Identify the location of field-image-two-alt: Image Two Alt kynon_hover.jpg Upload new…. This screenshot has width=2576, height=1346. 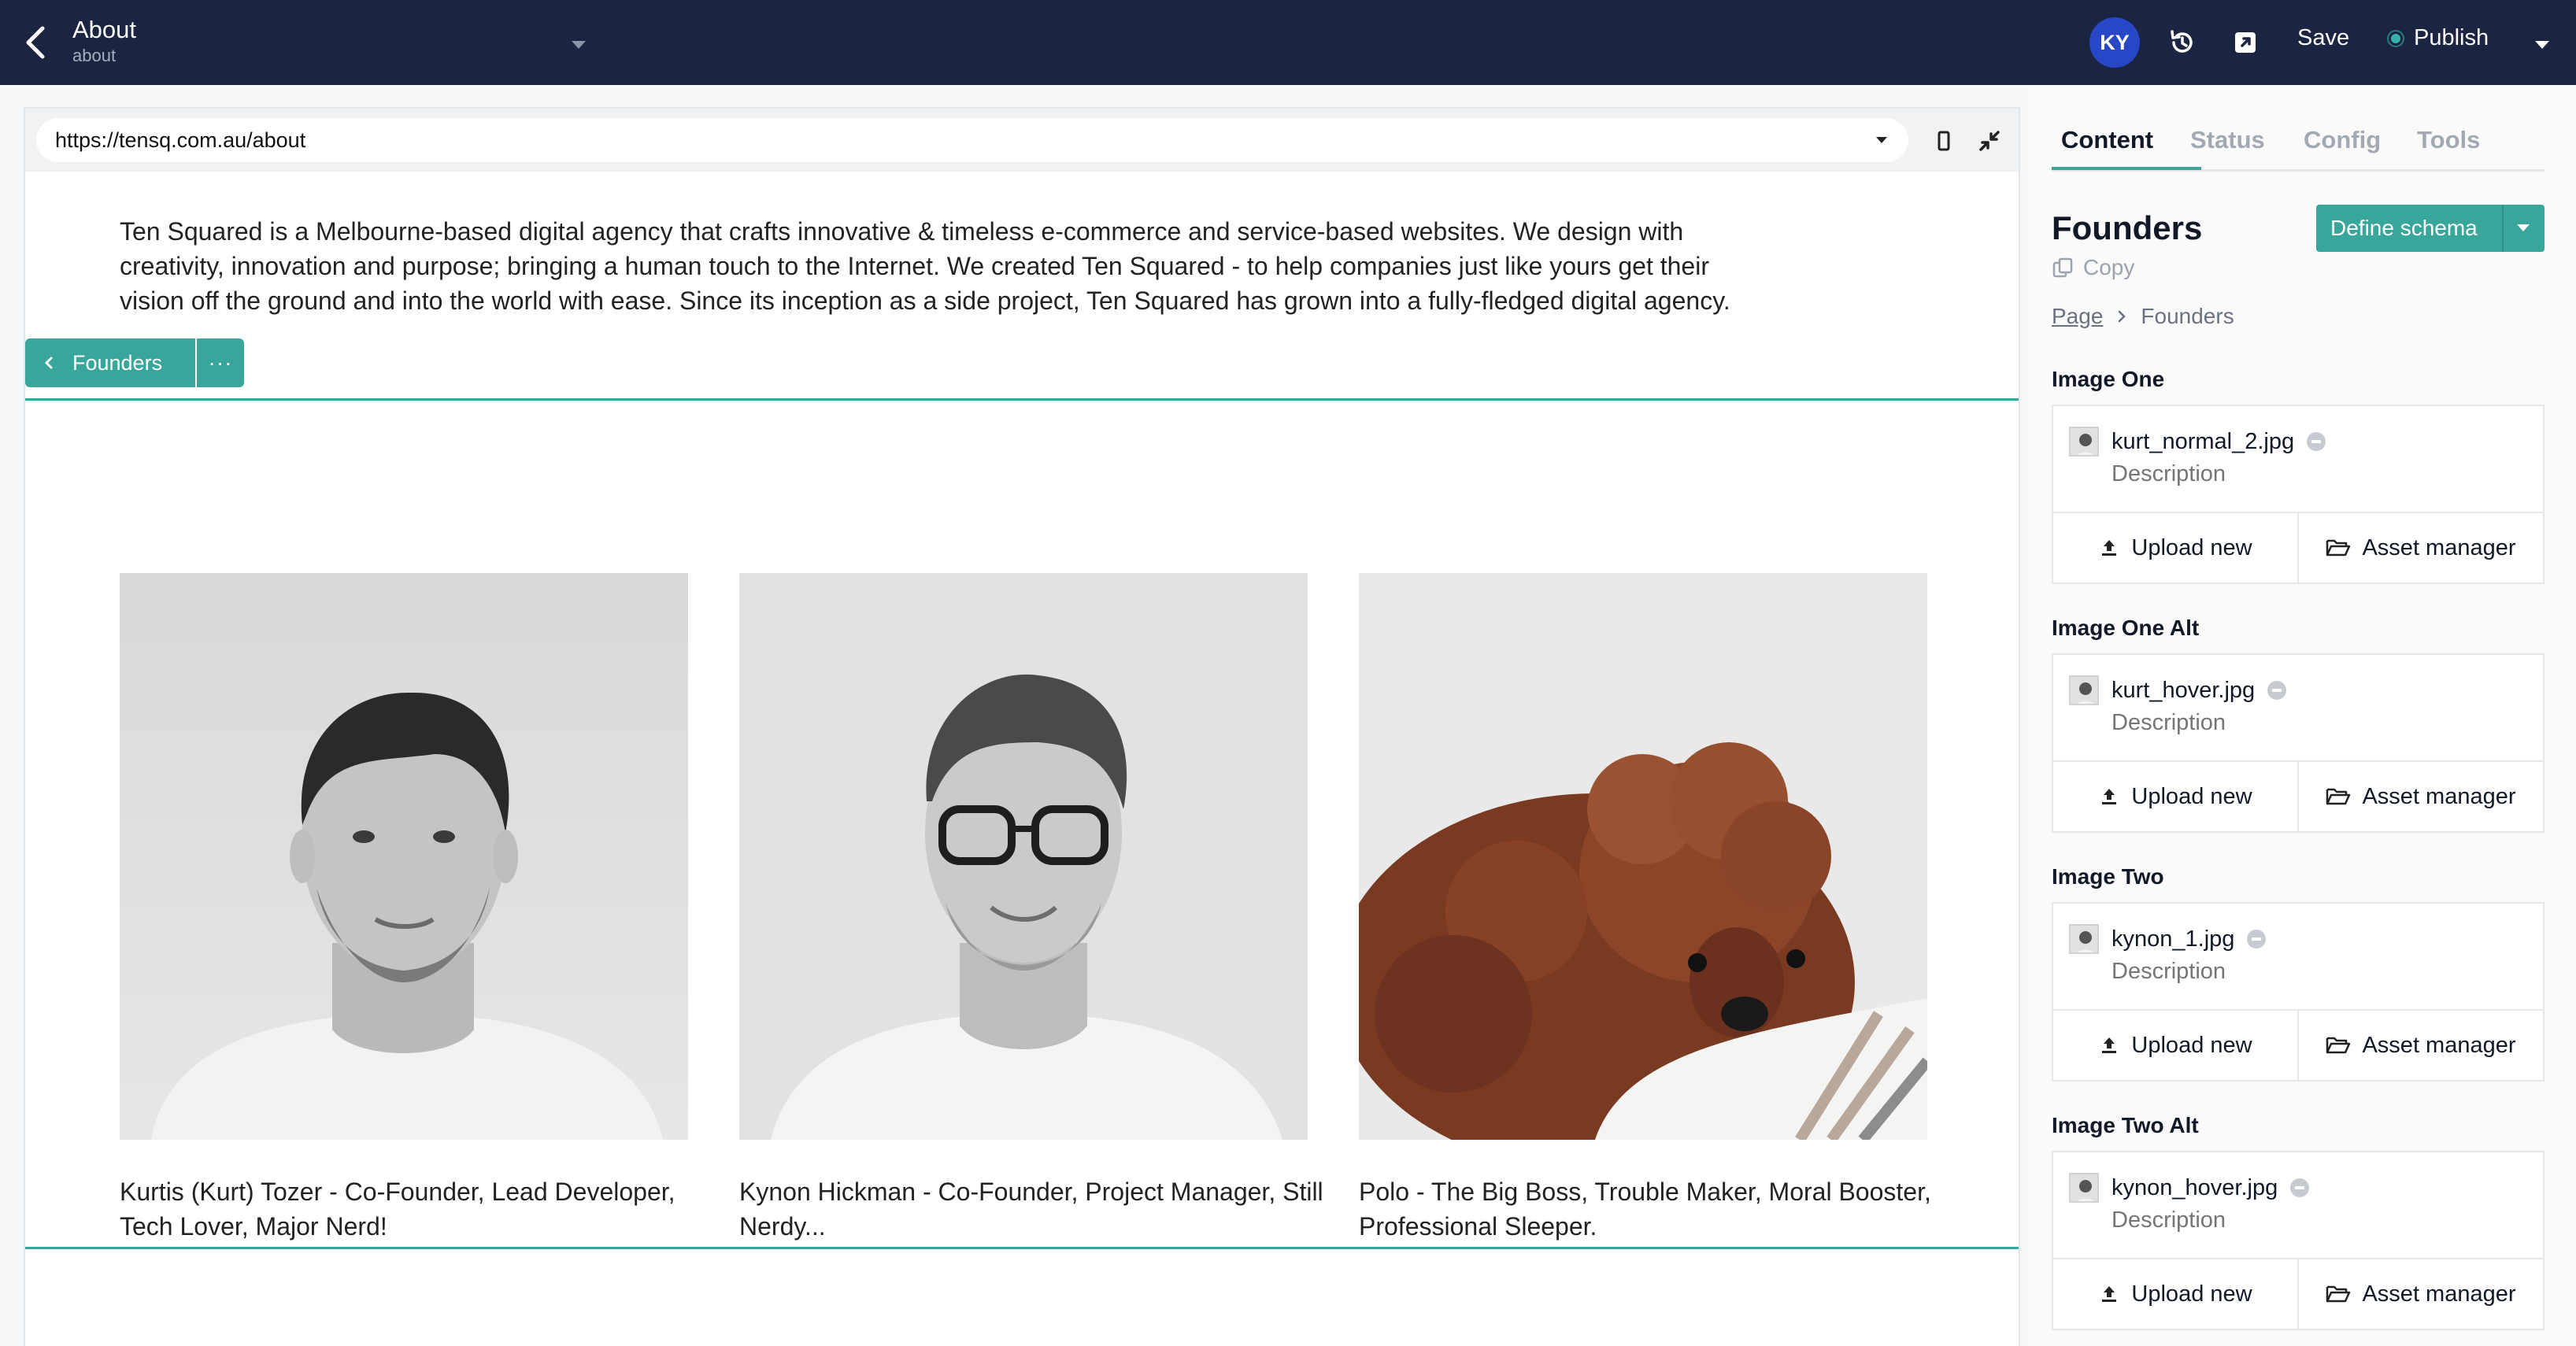
(2298, 1221).